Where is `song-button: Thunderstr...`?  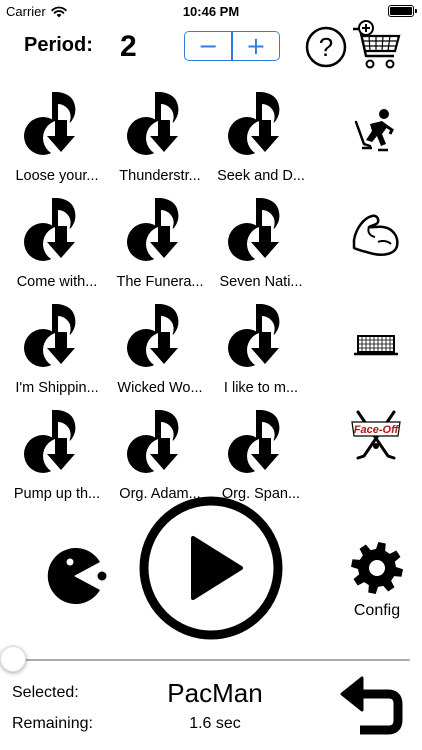 song-button: Thunderstr... is located at coordinates (160, 138).